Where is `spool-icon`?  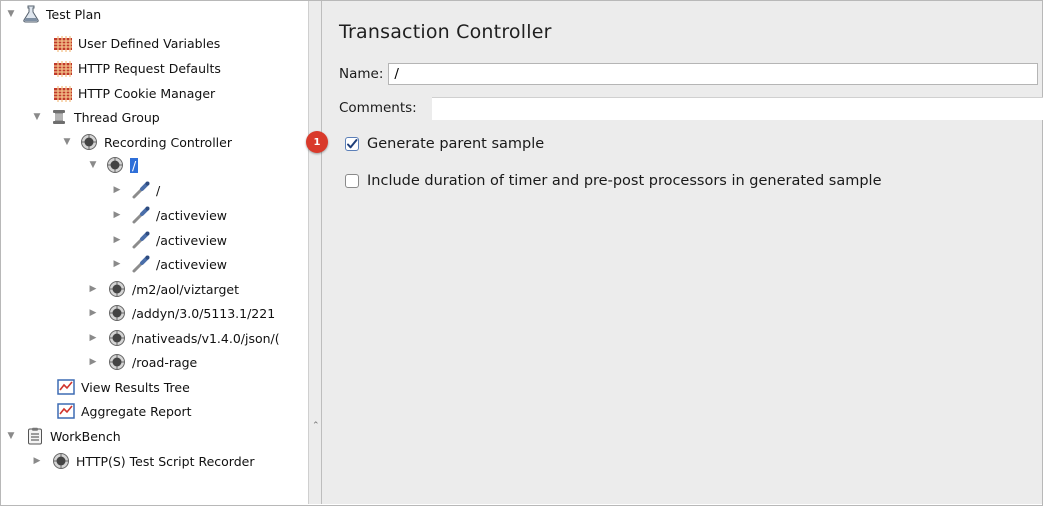
spool-icon is located at coordinates (59, 117).